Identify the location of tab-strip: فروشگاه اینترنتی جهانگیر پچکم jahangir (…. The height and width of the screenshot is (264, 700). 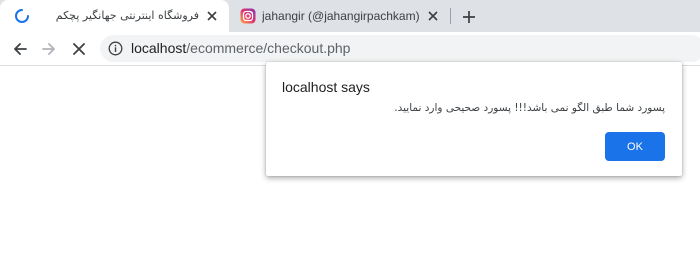
(350, 16).